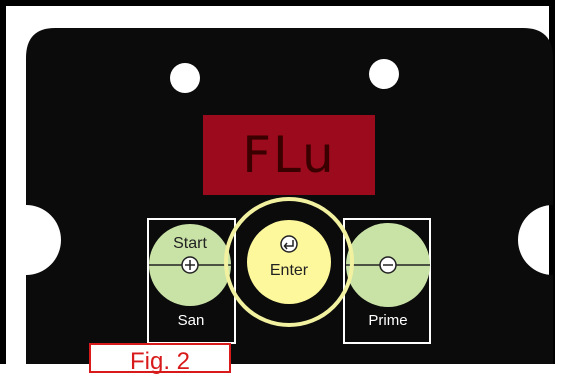 The image size is (567, 379). Describe the element at coordinates (289, 244) in the screenshot. I see `enter-icon` at that location.